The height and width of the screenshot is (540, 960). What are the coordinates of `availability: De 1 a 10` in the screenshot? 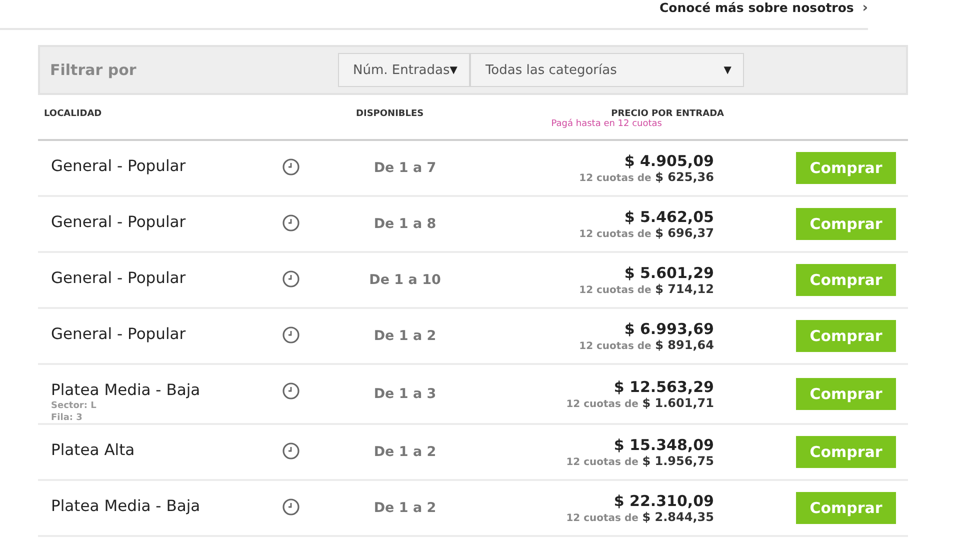 It's located at (405, 280).